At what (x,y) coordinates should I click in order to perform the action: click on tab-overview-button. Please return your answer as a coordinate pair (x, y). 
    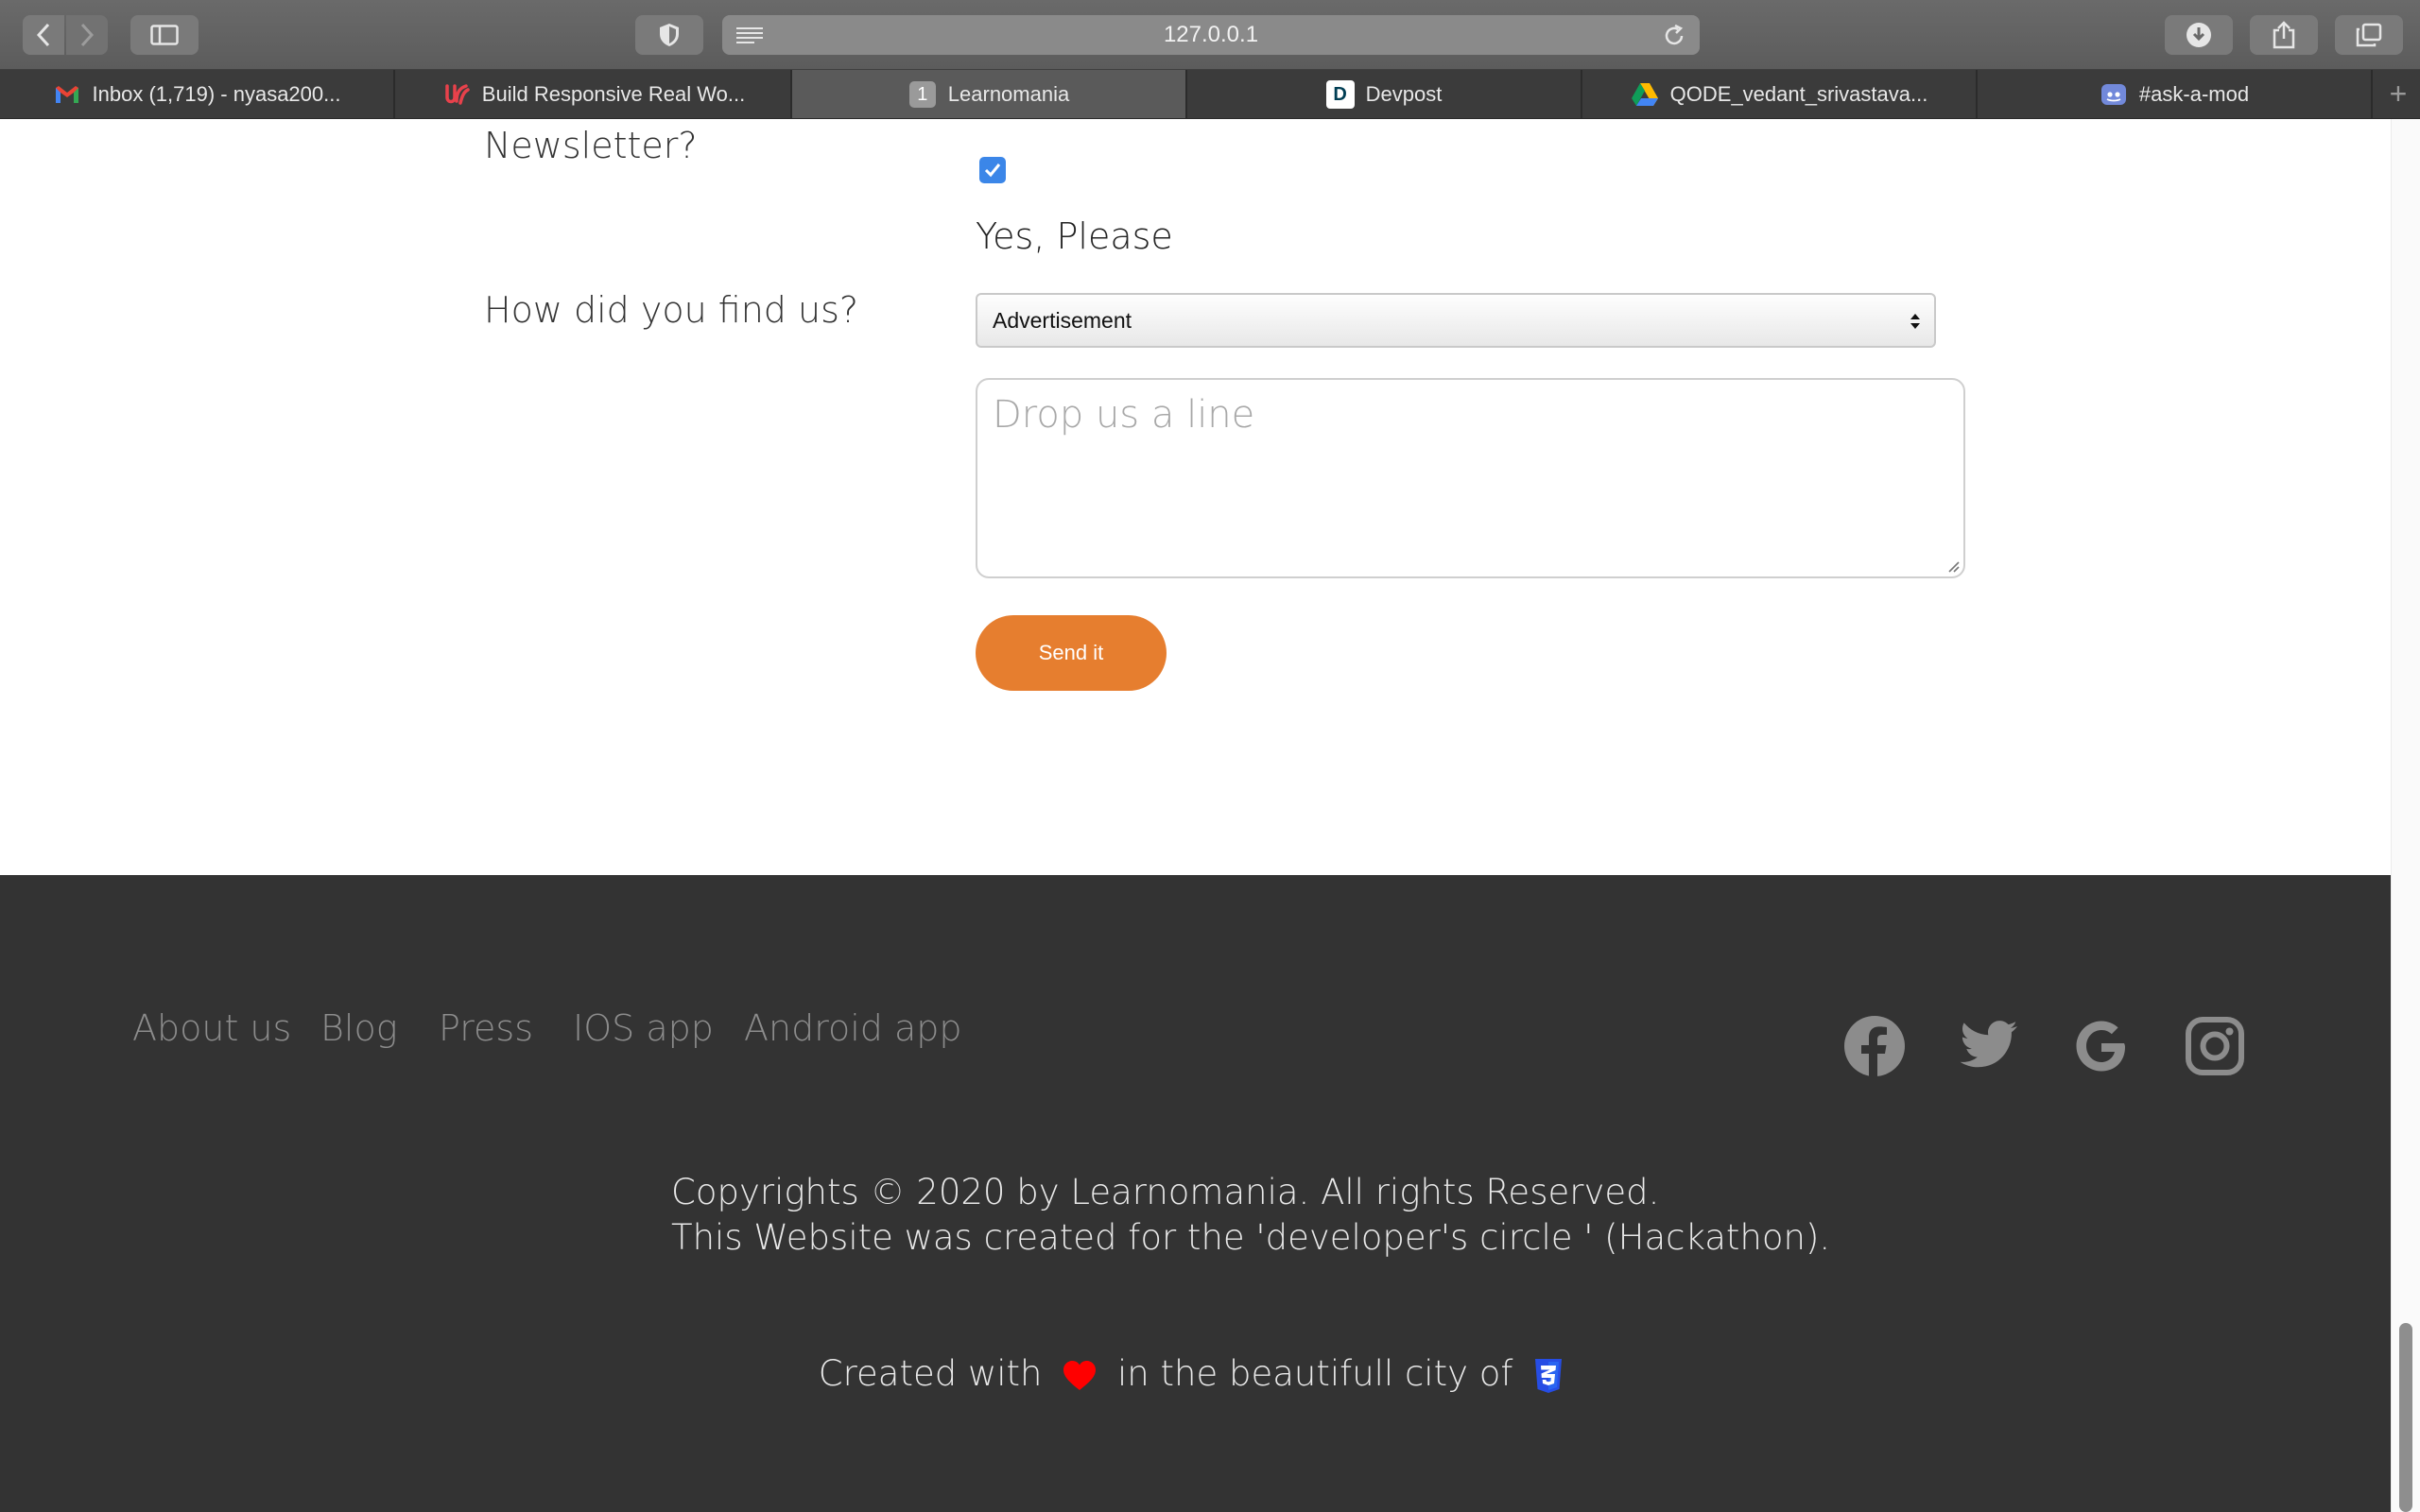
    Looking at the image, I should click on (2369, 35).